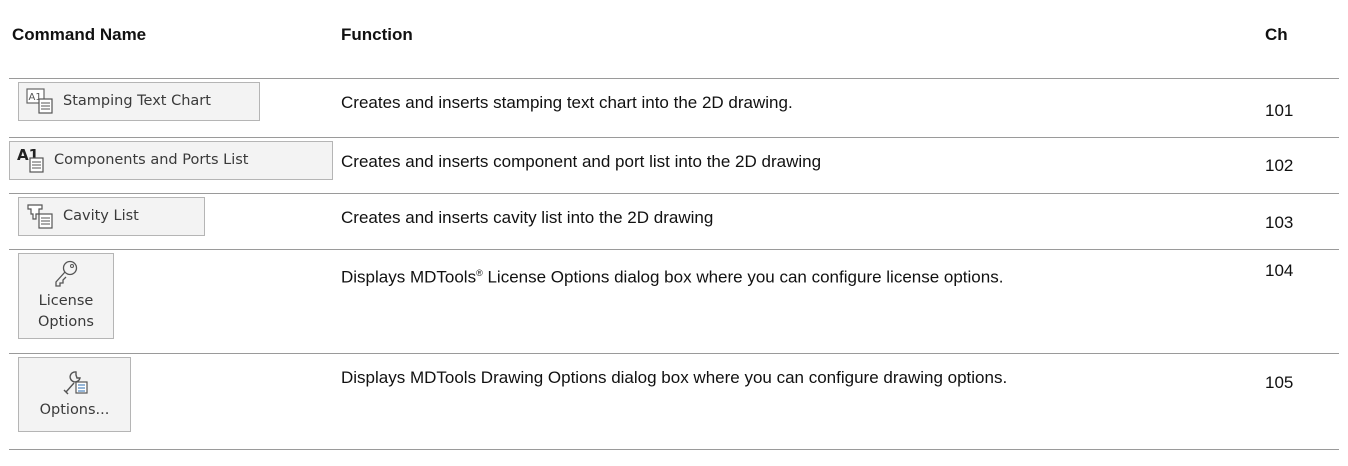 This screenshot has width=1348, height=466. I want to click on cavity-list-icon, so click(40, 216).